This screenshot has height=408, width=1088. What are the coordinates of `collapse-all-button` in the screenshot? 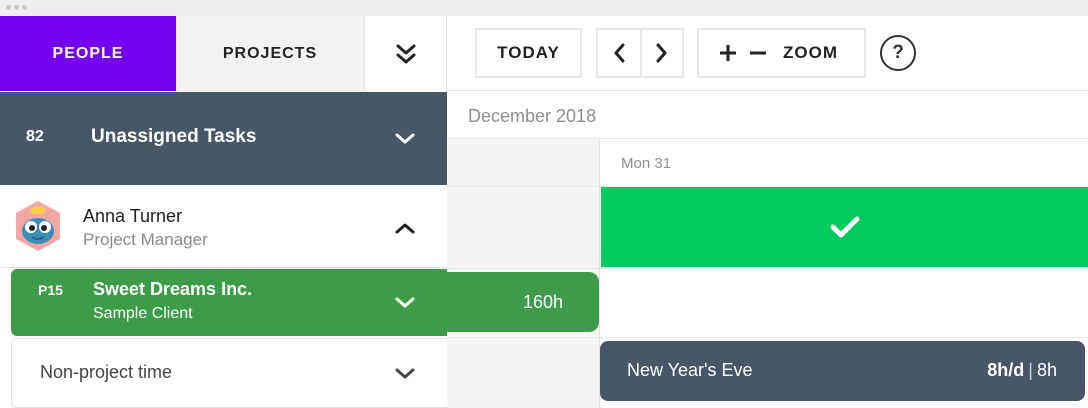 It's located at (405, 53).